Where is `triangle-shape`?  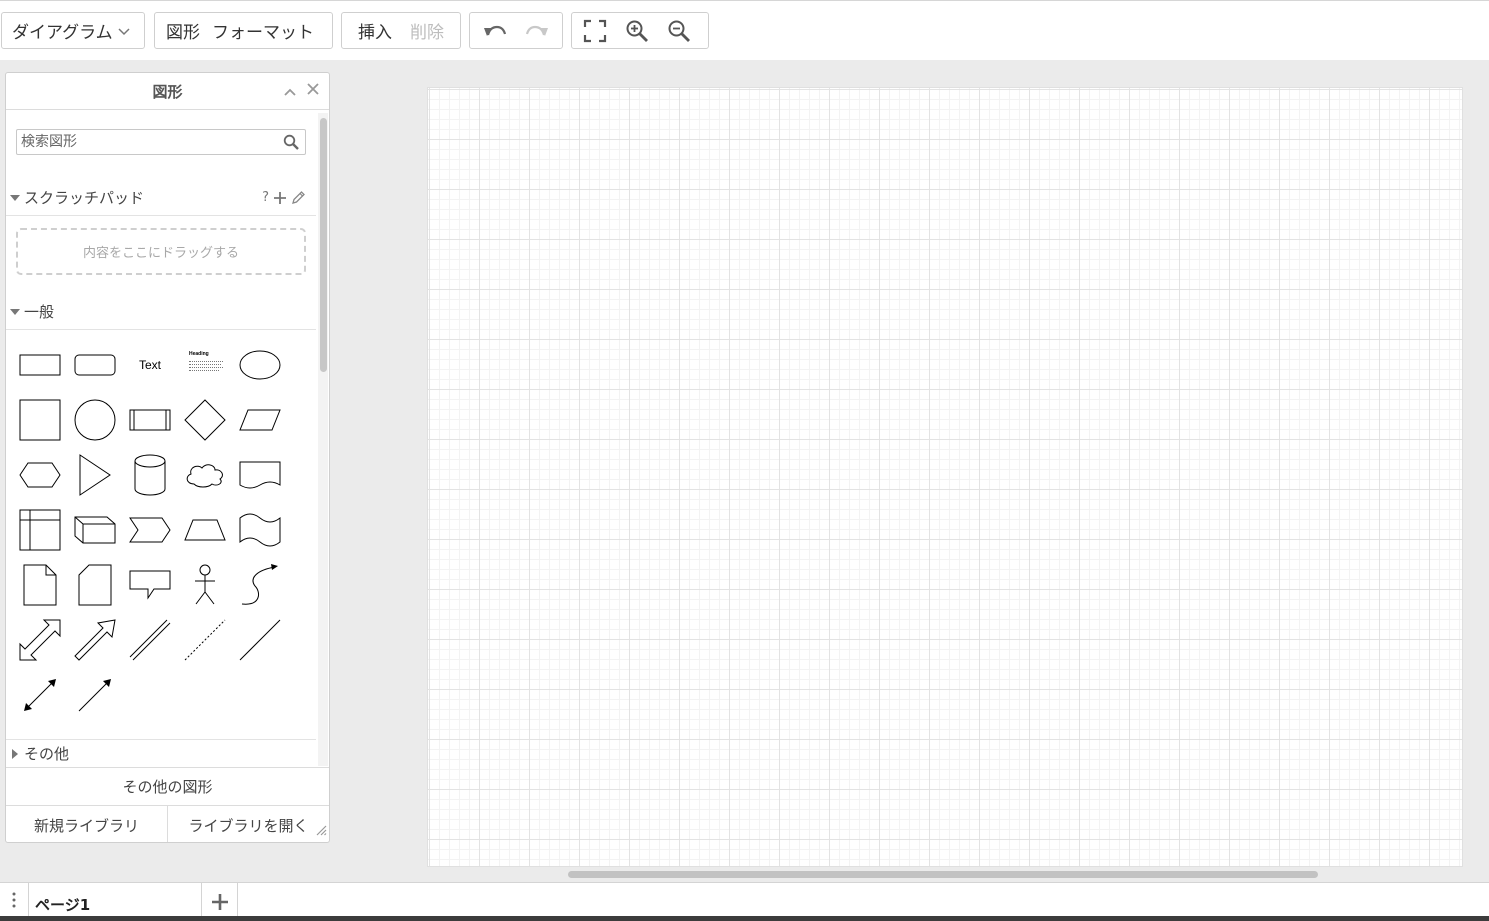
triangle-shape is located at coordinates (95, 475).